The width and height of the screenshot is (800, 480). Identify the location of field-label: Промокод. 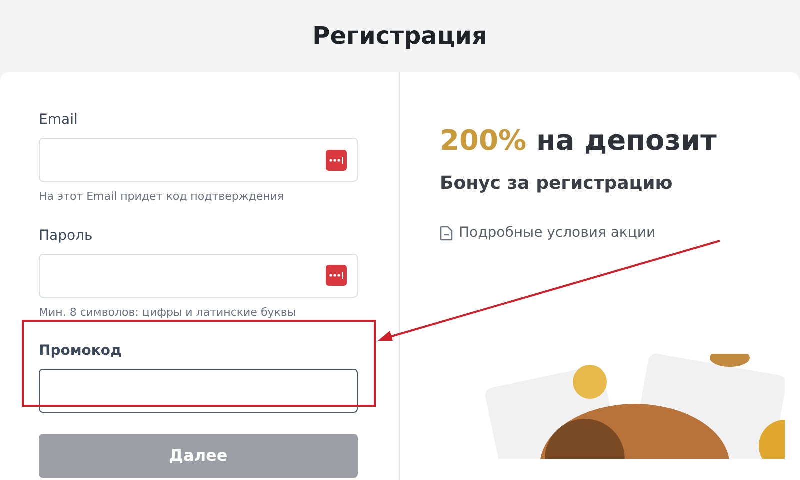
(80, 351).